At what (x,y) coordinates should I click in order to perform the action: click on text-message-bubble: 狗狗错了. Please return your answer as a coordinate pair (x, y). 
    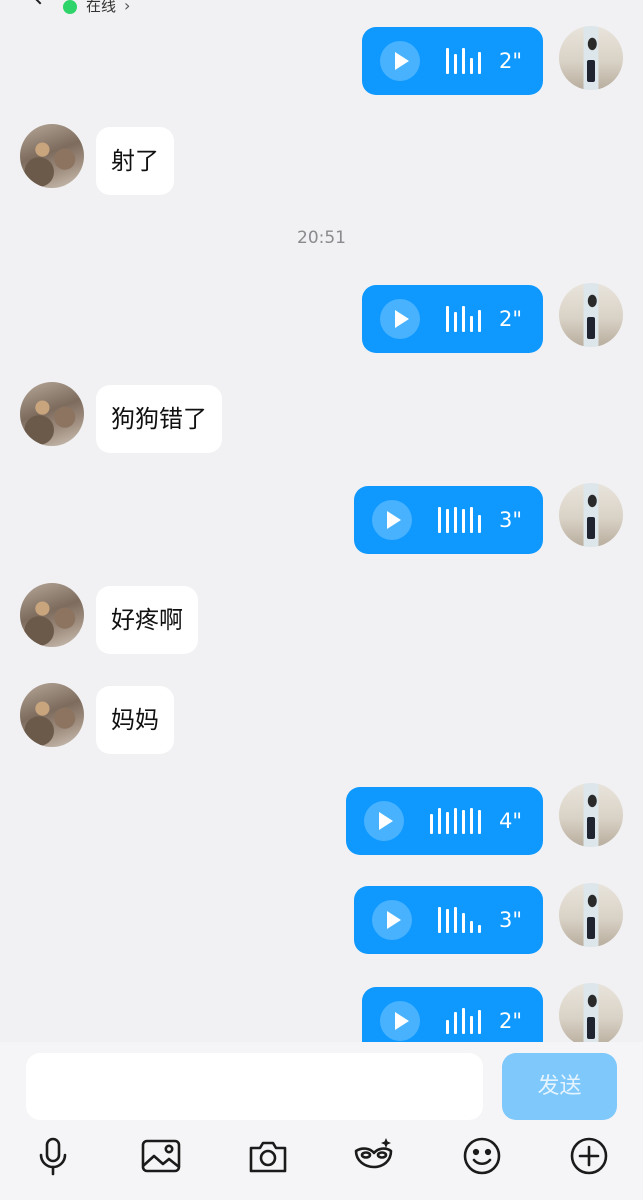
    Looking at the image, I should click on (159, 419).